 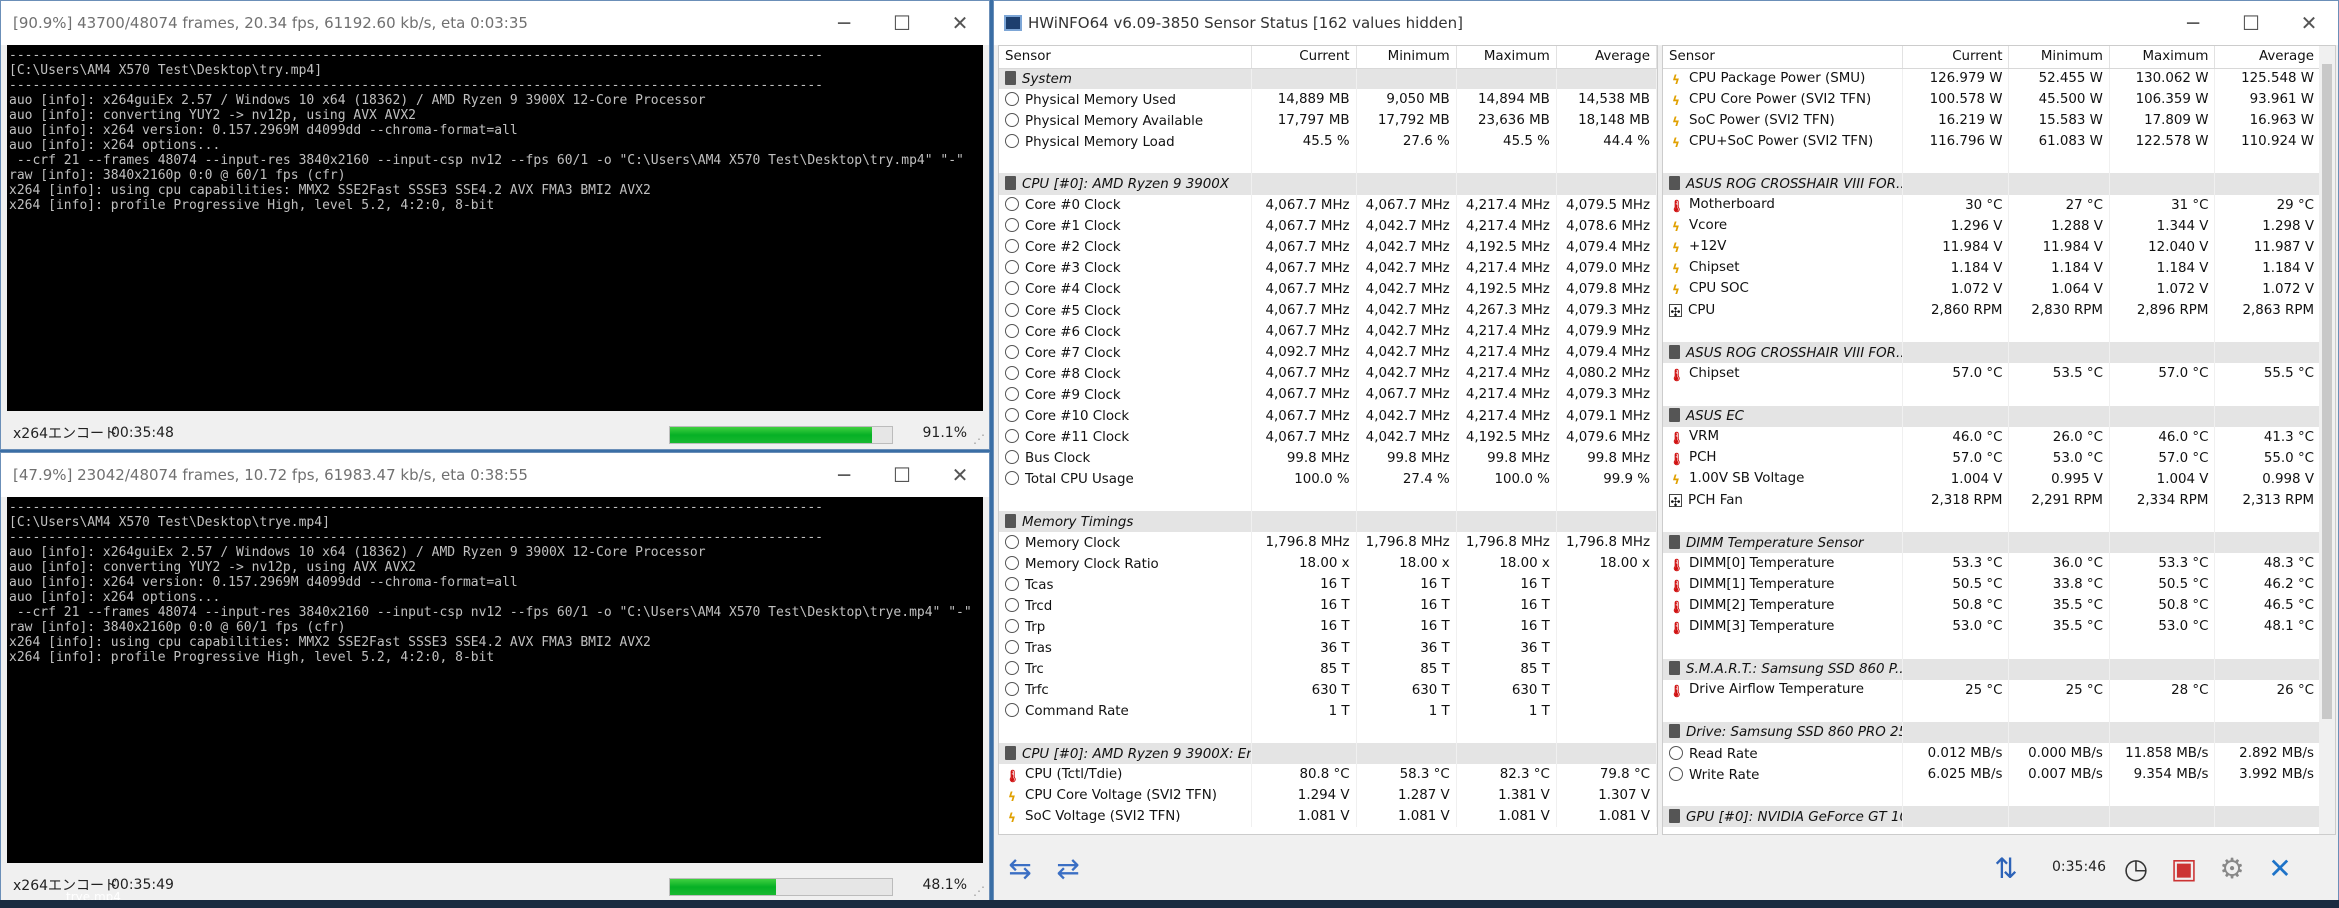 I want to click on reset-icon: ▣, so click(x=2184, y=868).